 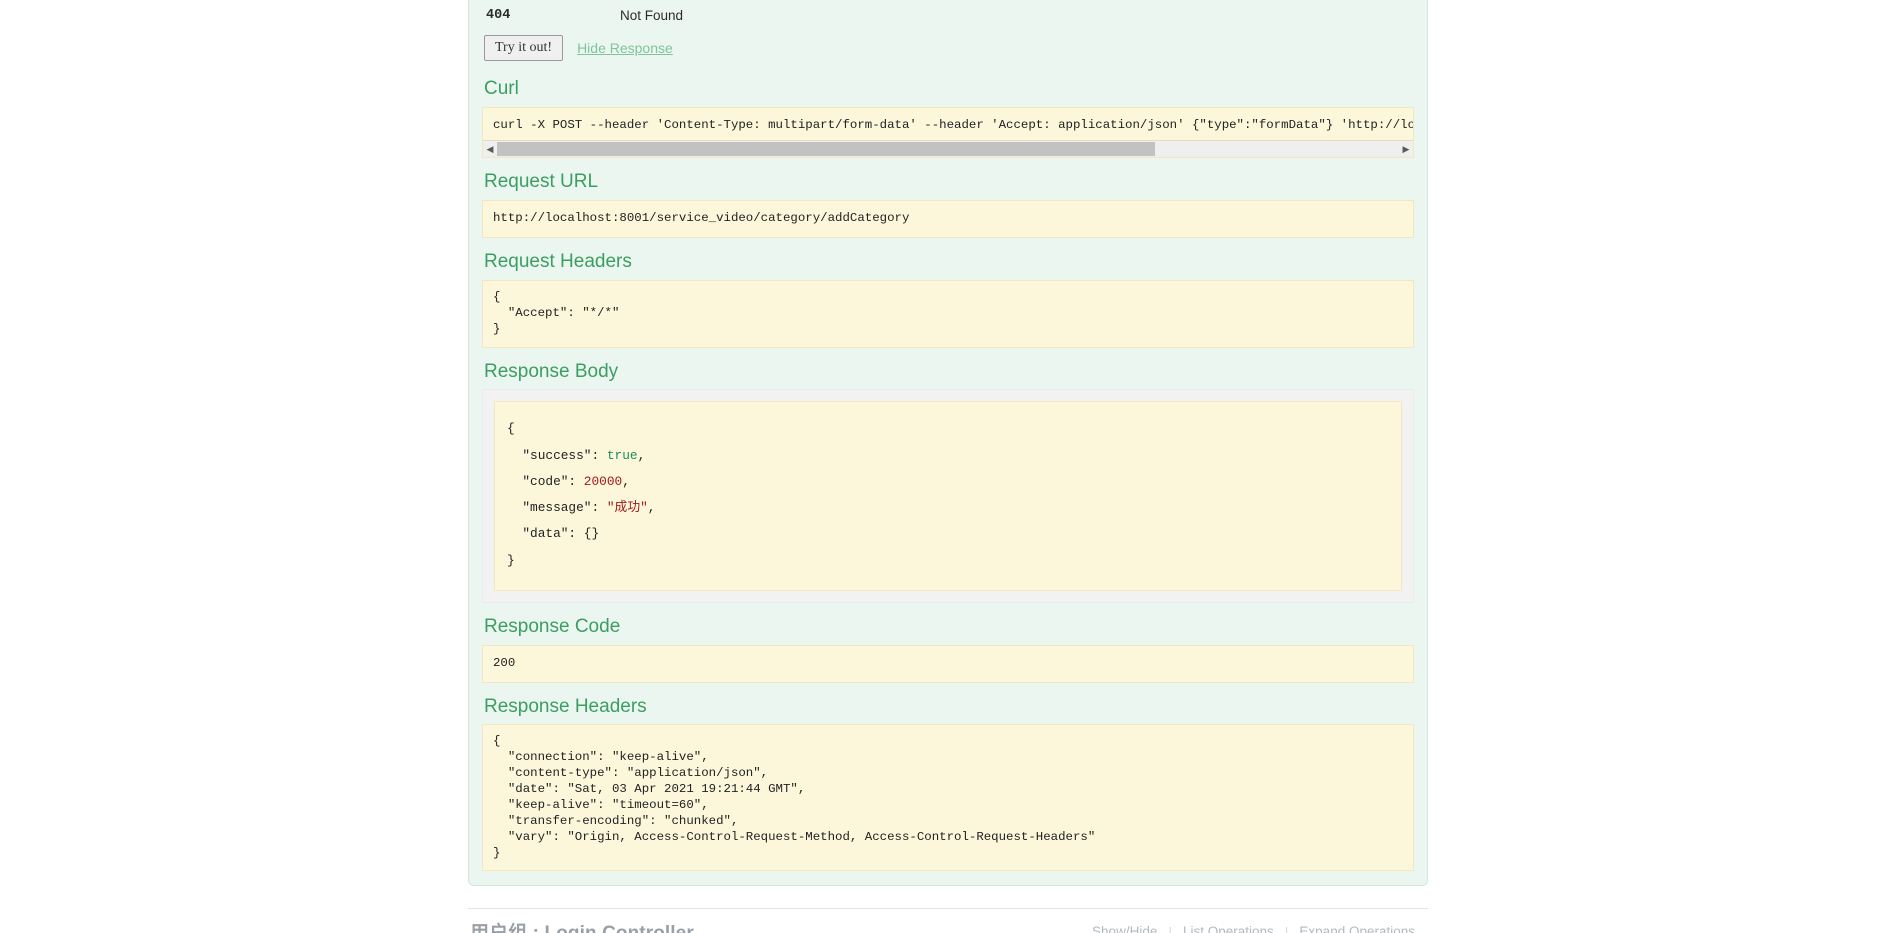 What do you see at coordinates (501, 89) in the screenshot?
I see `curl-heading: Curl` at bounding box center [501, 89].